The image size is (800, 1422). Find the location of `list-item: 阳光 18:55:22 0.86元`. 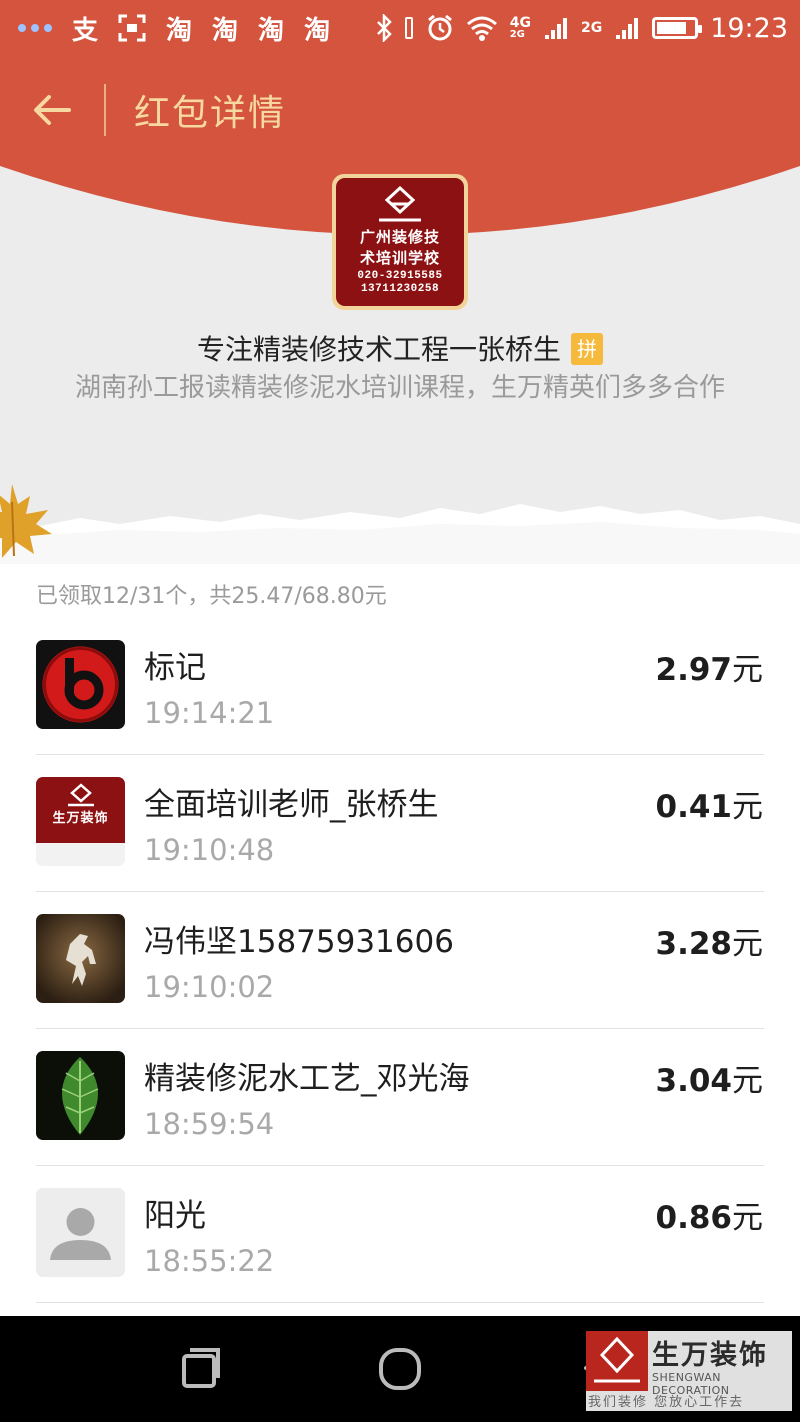

list-item: 阳光 18:55:22 0.86元 is located at coordinates (400, 1234).